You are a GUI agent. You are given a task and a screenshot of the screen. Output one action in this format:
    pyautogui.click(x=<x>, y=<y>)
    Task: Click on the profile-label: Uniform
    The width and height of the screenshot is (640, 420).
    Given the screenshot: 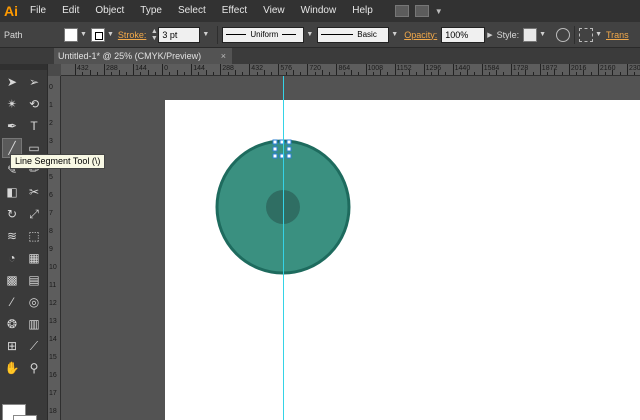 What is the action you would take?
    pyautogui.click(x=264, y=34)
    